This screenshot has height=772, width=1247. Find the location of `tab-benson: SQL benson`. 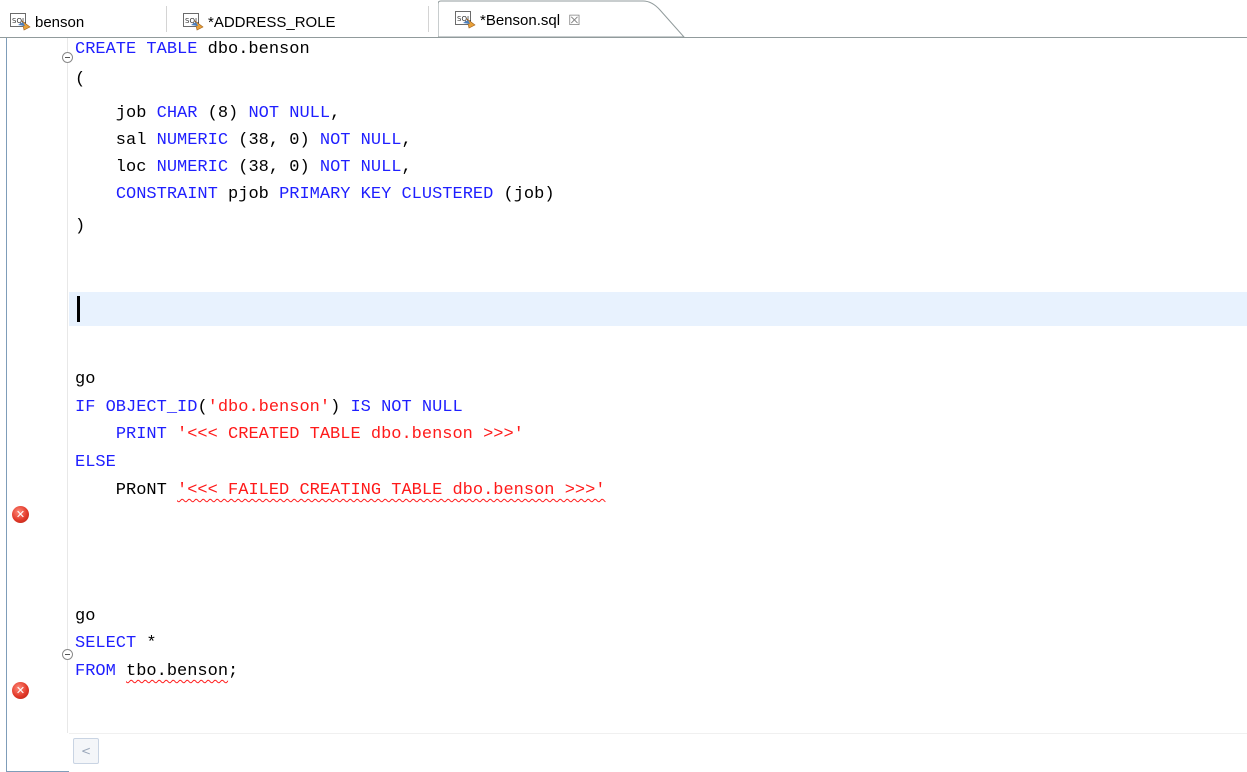

tab-benson: SQL benson is located at coordinates (47, 22).